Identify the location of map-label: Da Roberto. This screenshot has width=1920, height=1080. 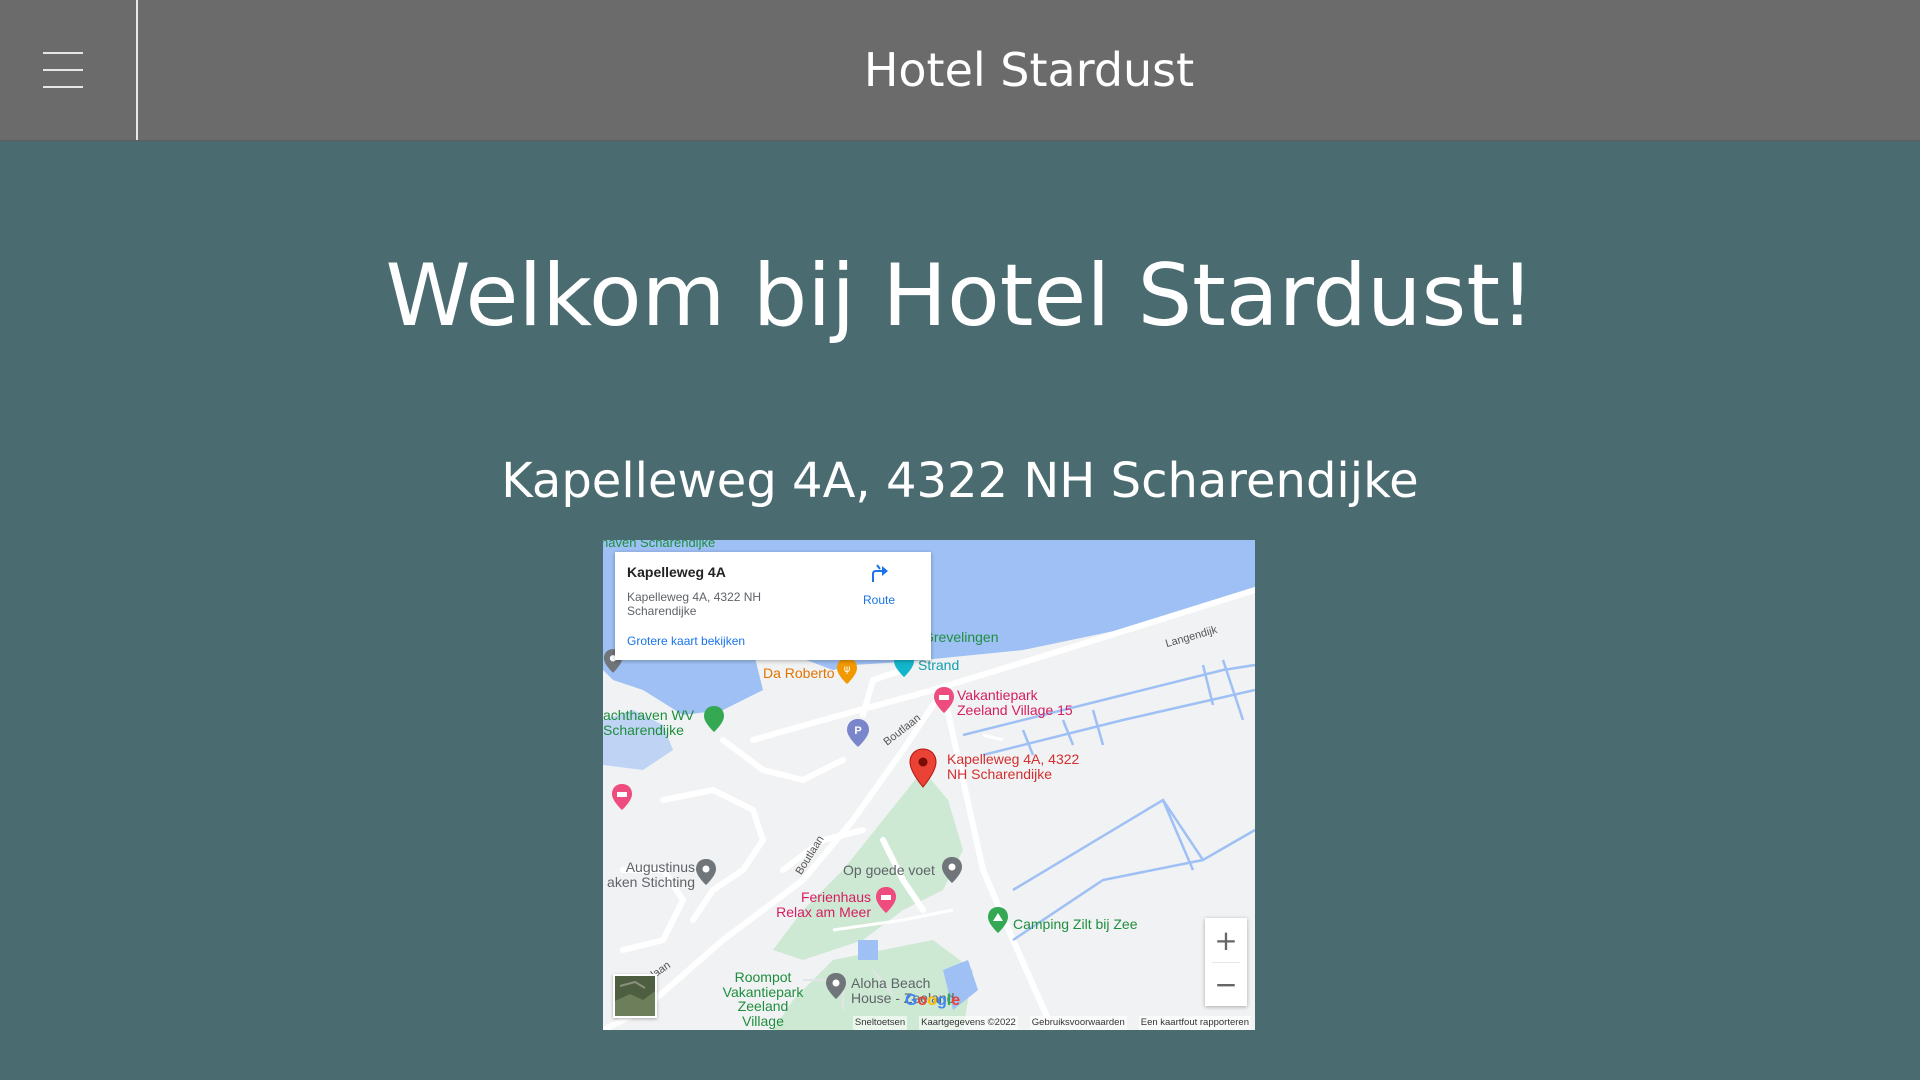
(799, 673).